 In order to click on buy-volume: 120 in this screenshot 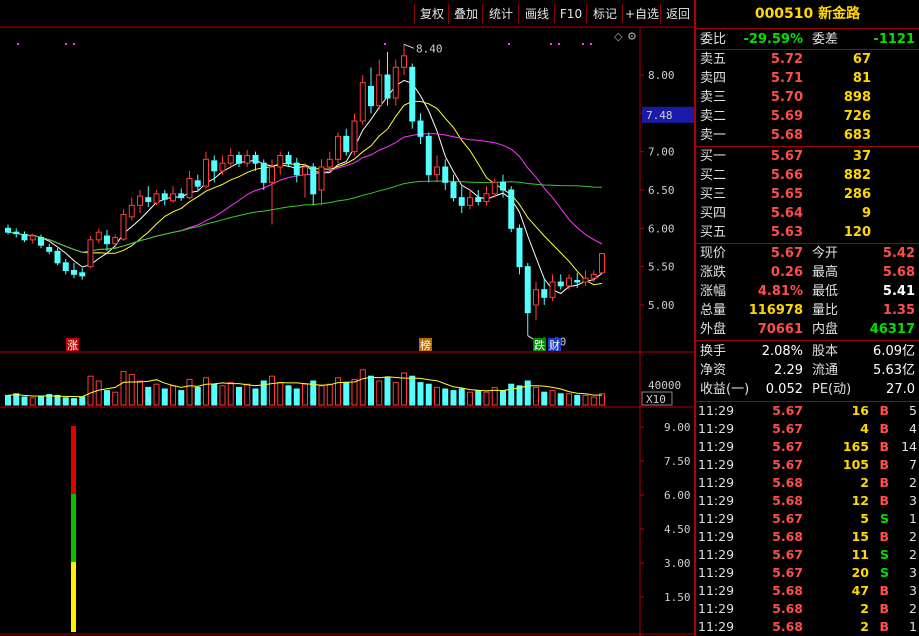, I will do `click(857, 232)`.